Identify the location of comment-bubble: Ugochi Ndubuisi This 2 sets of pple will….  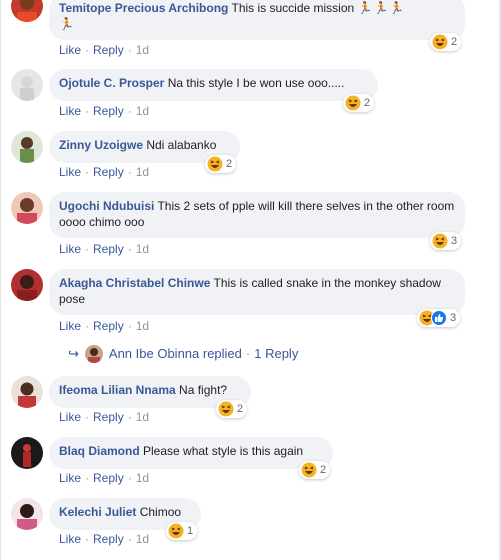
(257, 215).